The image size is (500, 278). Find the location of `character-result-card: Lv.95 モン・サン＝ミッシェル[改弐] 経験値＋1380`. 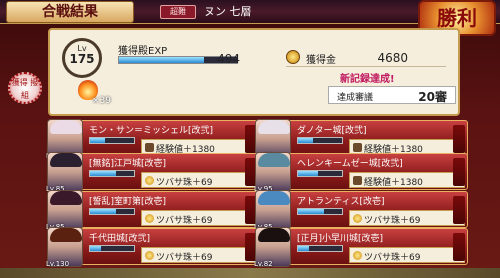

character-result-card: Lv.95 モン・サン＝ミッシェル[改弐] 経験値＋1380 is located at coordinates (153, 139).